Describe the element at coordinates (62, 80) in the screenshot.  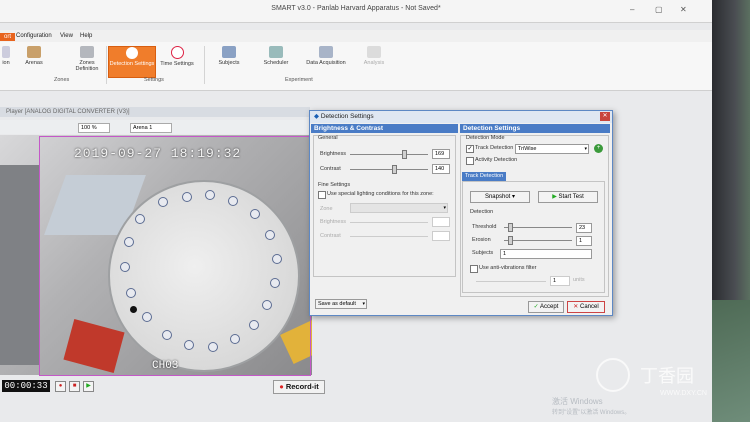
I see `group-zones: Zones` at that location.